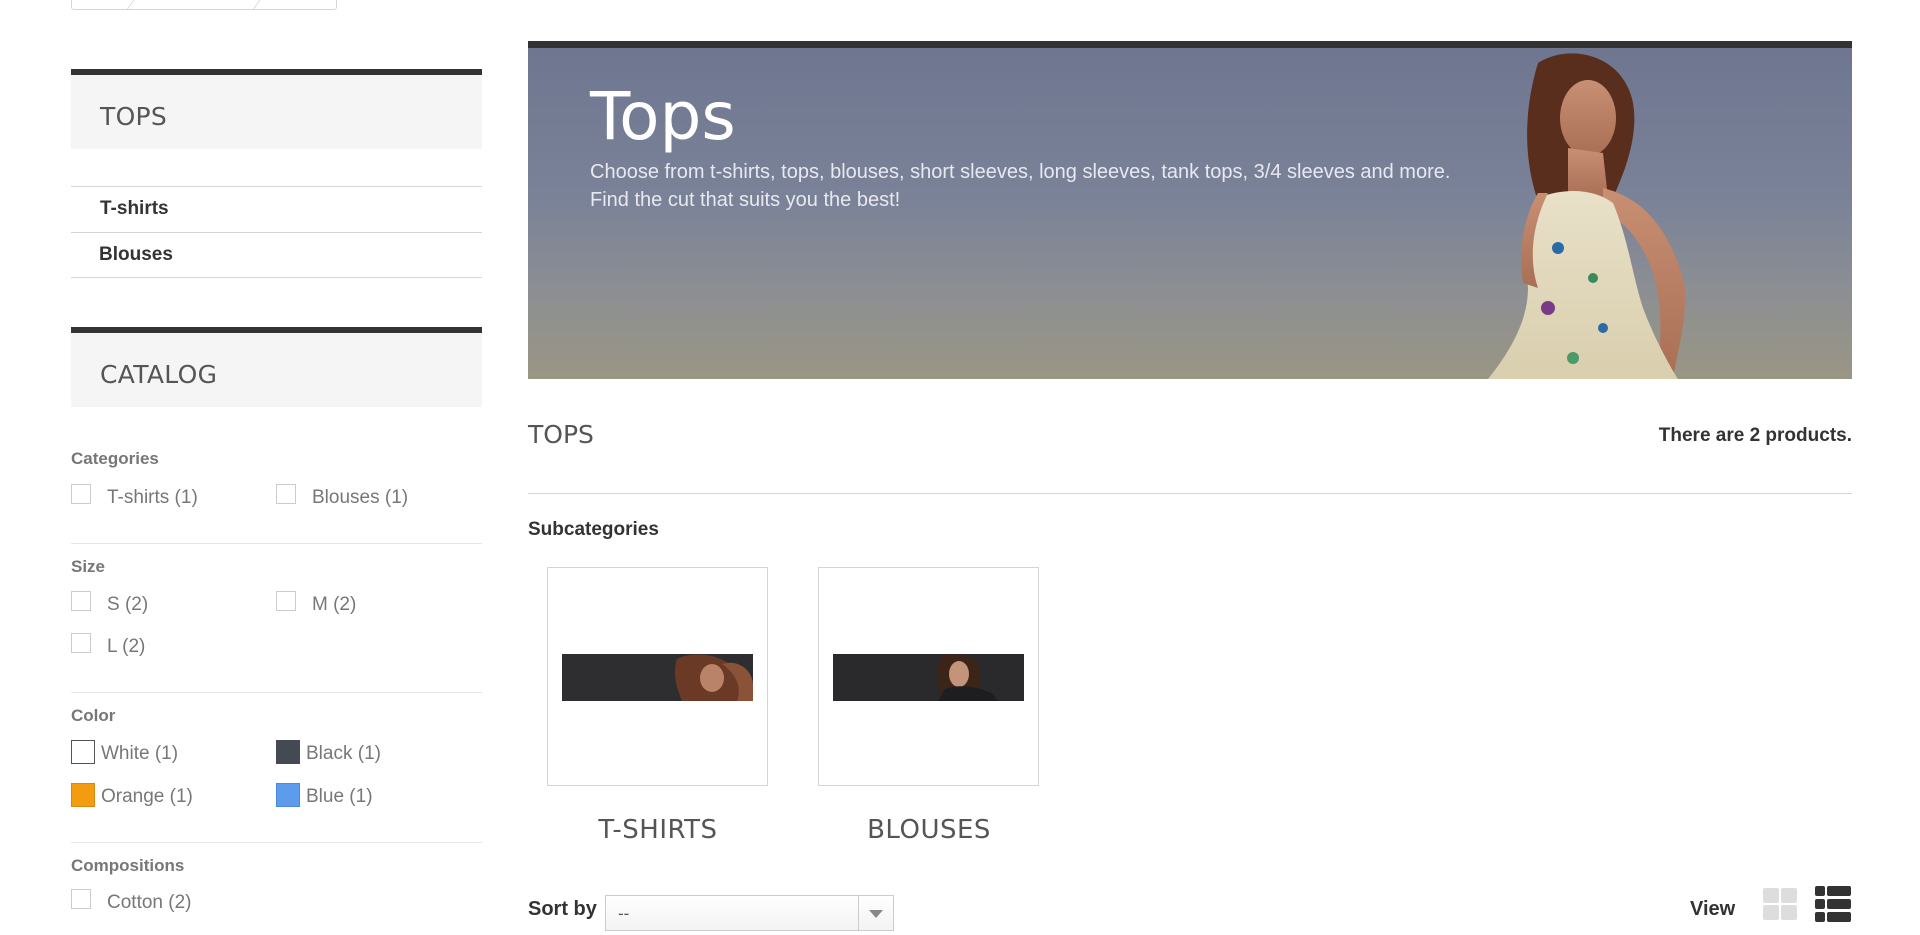 Image resolution: width=1920 pixels, height=935 pixels. Describe the element at coordinates (147, 796) in the screenshot. I see `filter-option-label: Orange (1)` at that location.